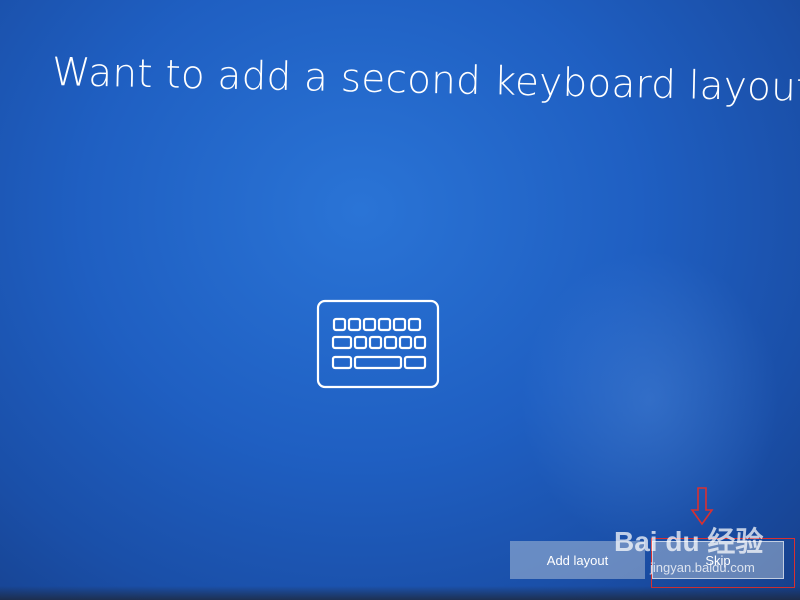 The width and height of the screenshot is (800, 600). I want to click on down-arrow-icon, so click(702, 506).